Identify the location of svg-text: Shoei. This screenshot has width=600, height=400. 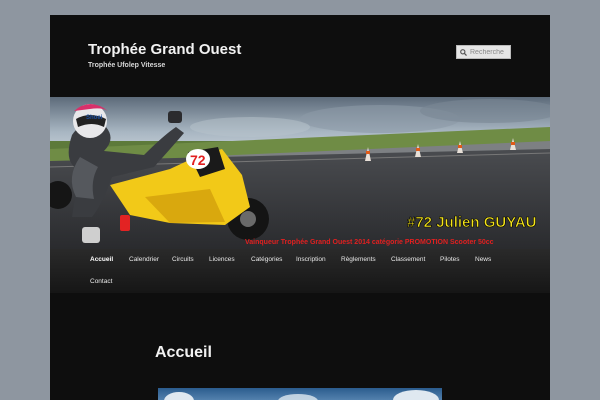
(94, 118).